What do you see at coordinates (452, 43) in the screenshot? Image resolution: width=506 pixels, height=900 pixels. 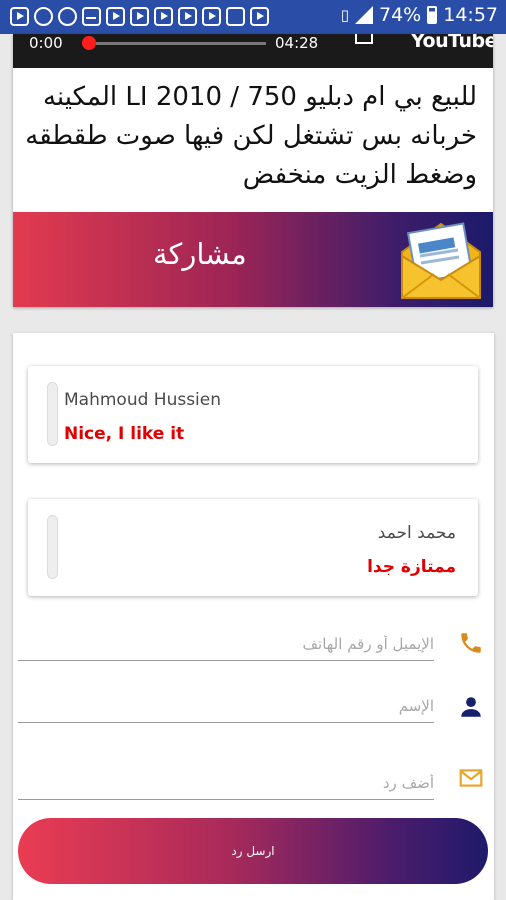 I see `youtube-logo: YouTube` at bounding box center [452, 43].